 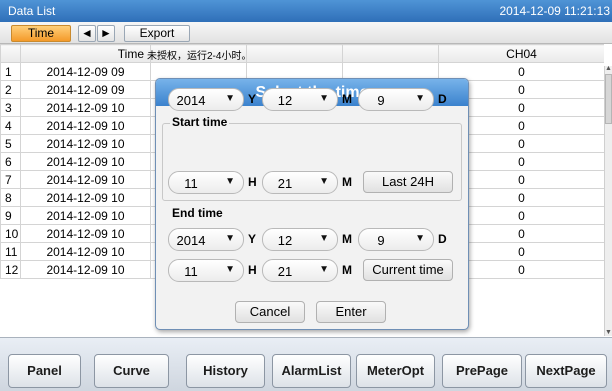 What do you see at coordinates (10, 269) in the screenshot?
I see `row-index: 12` at bounding box center [10, 269].